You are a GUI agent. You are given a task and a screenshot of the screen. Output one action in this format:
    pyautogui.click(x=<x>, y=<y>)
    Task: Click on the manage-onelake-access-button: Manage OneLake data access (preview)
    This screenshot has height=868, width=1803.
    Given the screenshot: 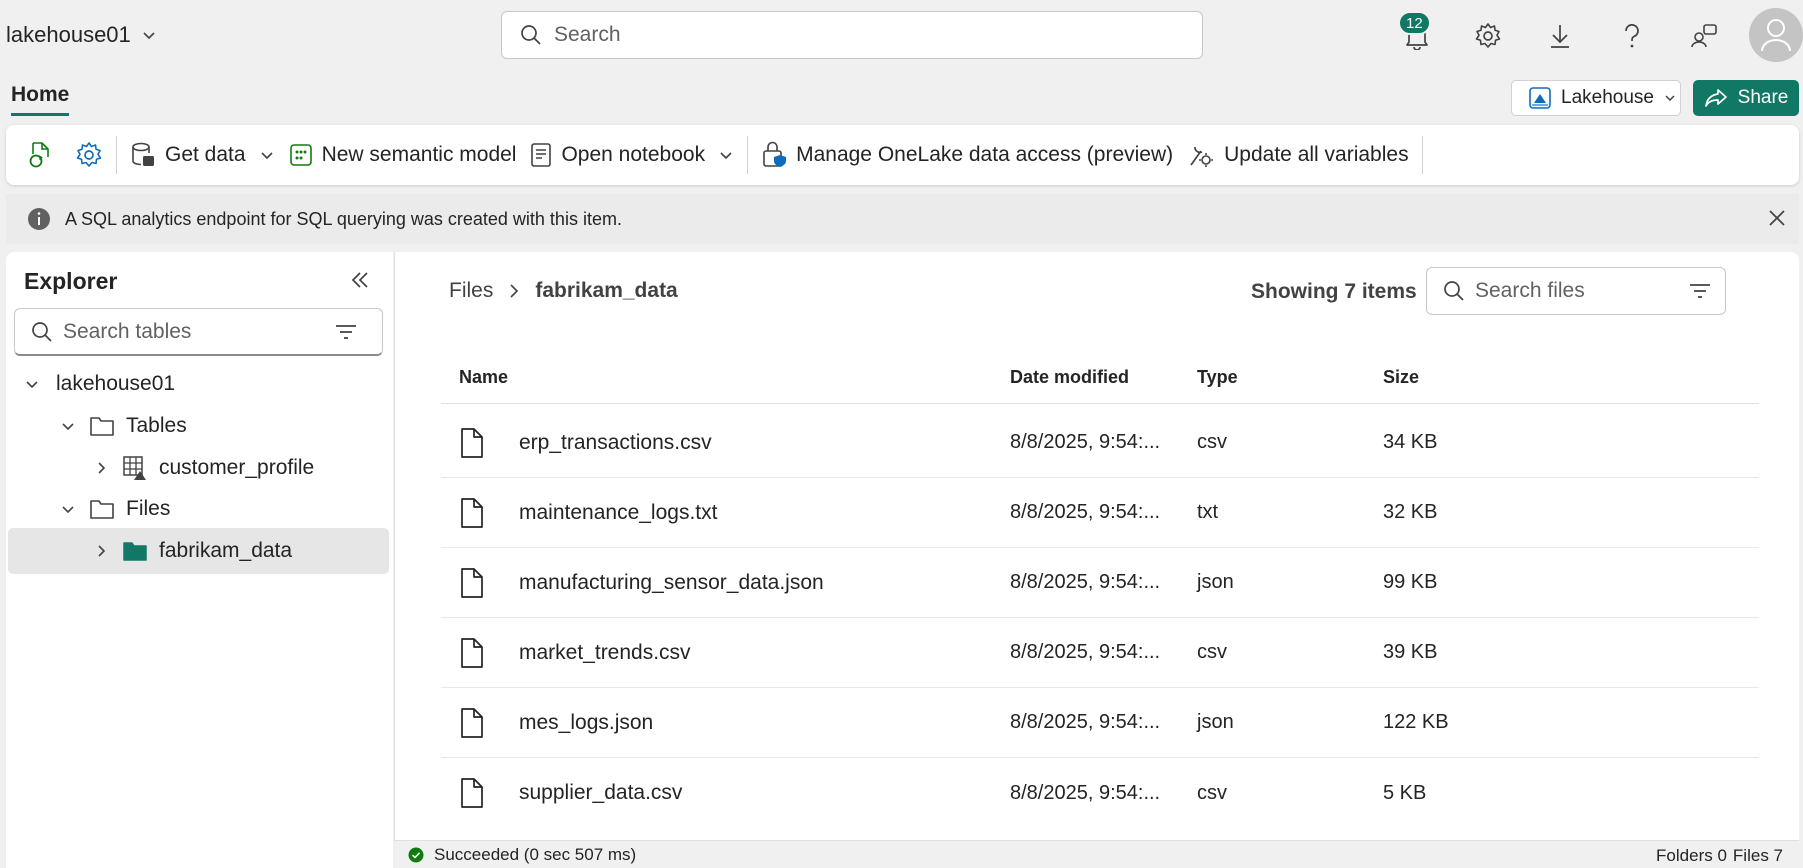 What is the action you would take?
    pyautogui.click(x=967, y=155)
    